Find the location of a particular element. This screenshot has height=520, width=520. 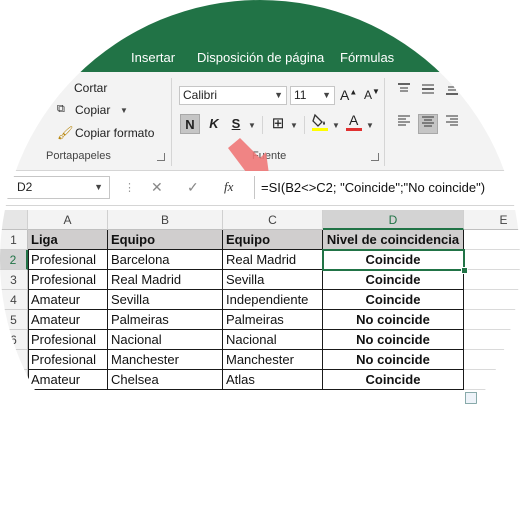

row-header-3: 3 is located at coordinates (14, 280).